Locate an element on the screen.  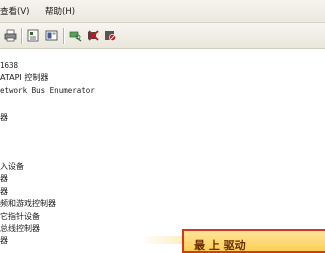
uninstall-icon is located at coordinates (93, 35).